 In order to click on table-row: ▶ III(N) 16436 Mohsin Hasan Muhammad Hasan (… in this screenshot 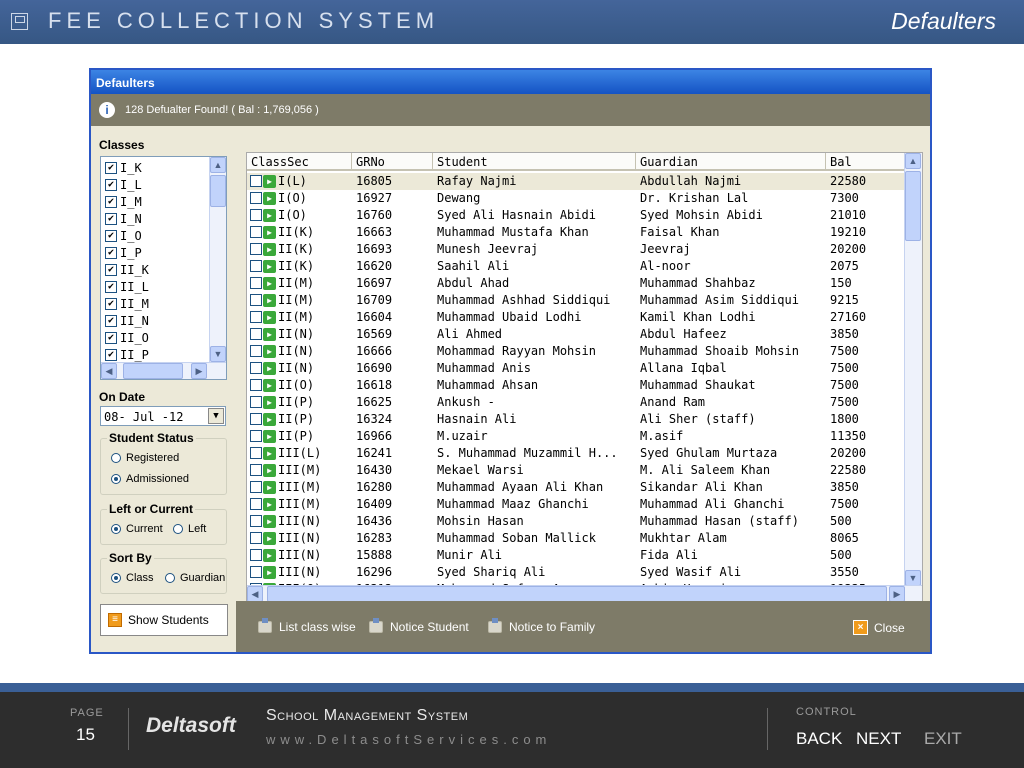, I will do `click(576, 521)`.